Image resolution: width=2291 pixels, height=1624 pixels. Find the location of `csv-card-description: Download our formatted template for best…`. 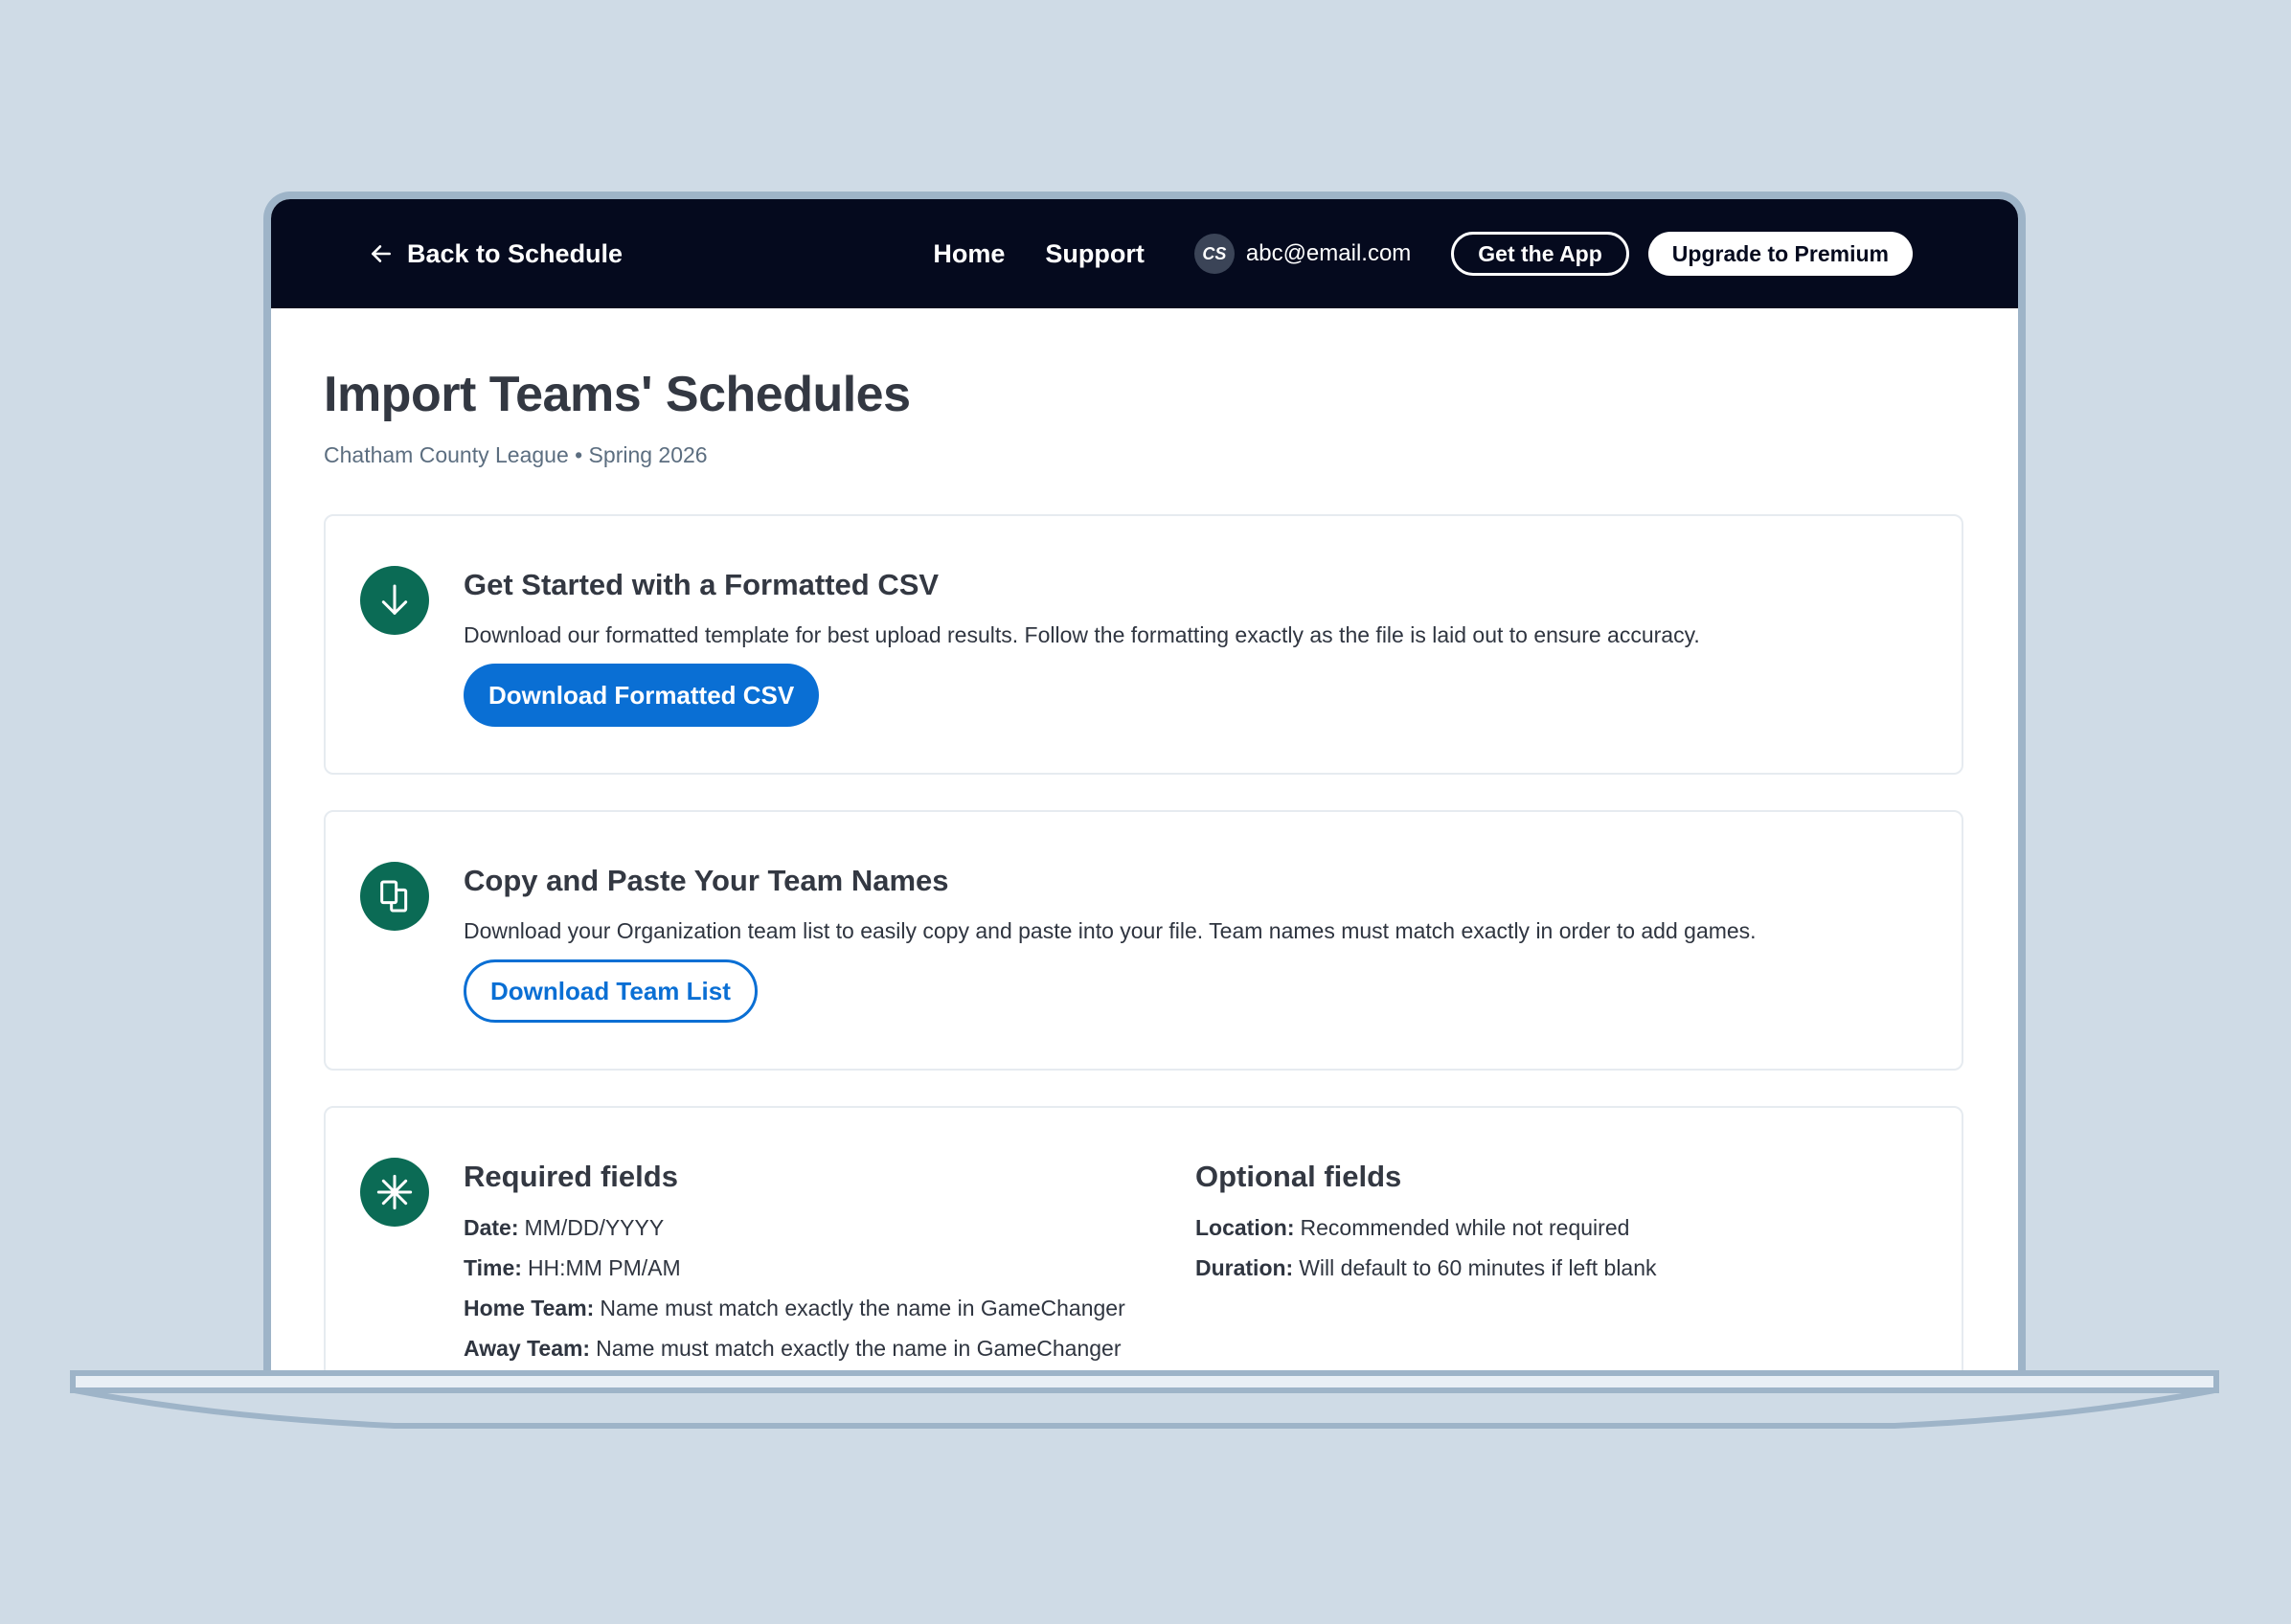

csv-card-description: Download our formatted template for best… is located at coordinates (1082, 634).